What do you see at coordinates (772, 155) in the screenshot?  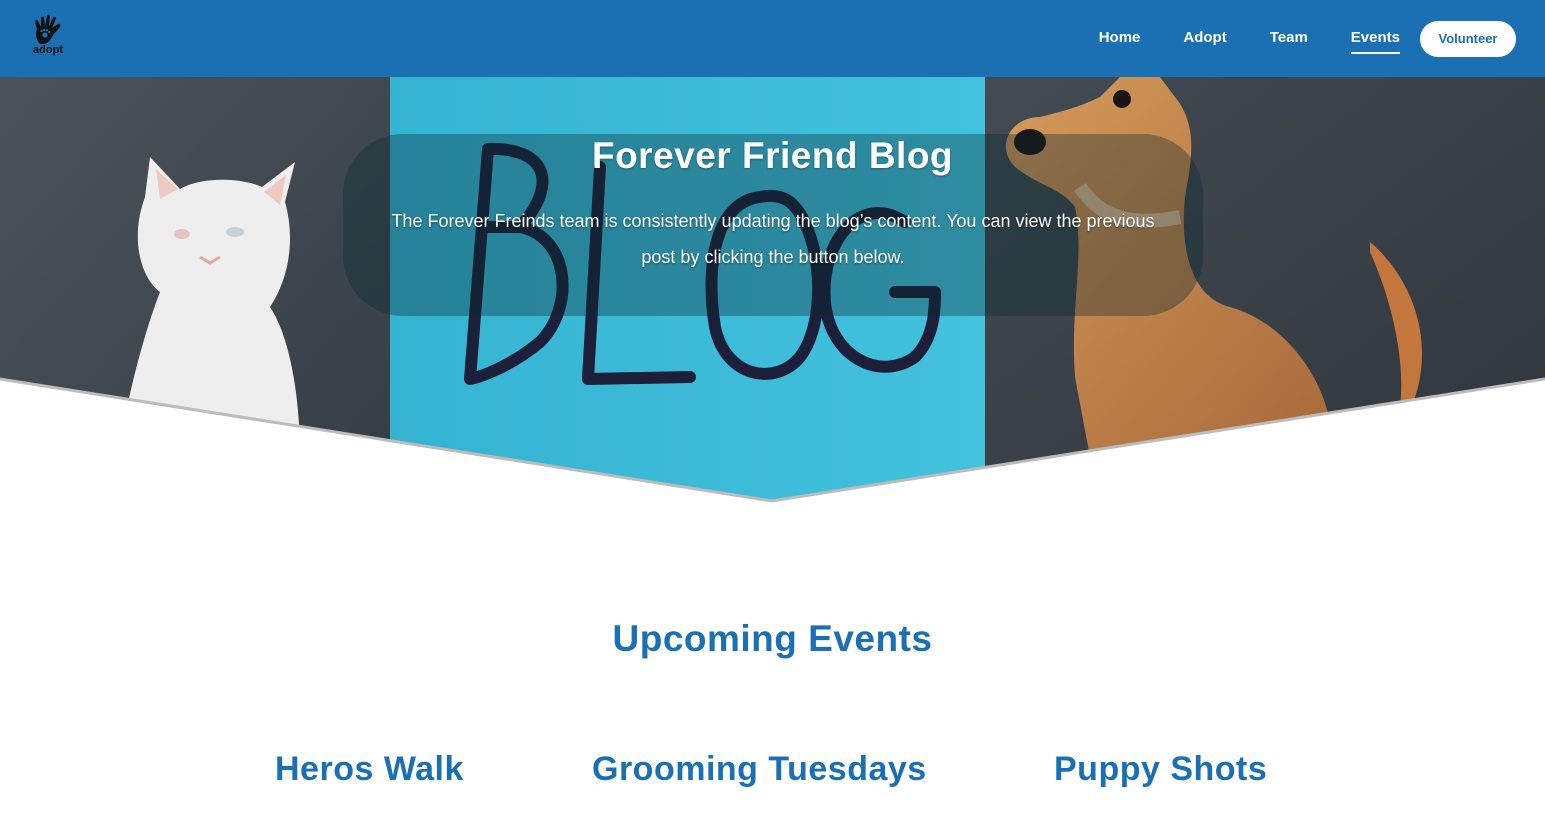 I see `hero-title: Forever Friend Blog` at bounding box center [772, 155].